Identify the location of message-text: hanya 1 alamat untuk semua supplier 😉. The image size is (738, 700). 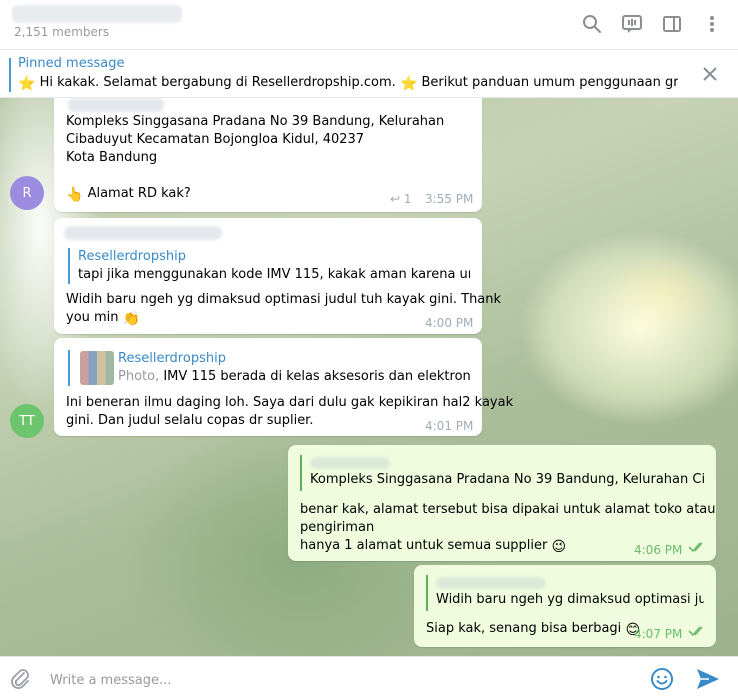
(433, 546).